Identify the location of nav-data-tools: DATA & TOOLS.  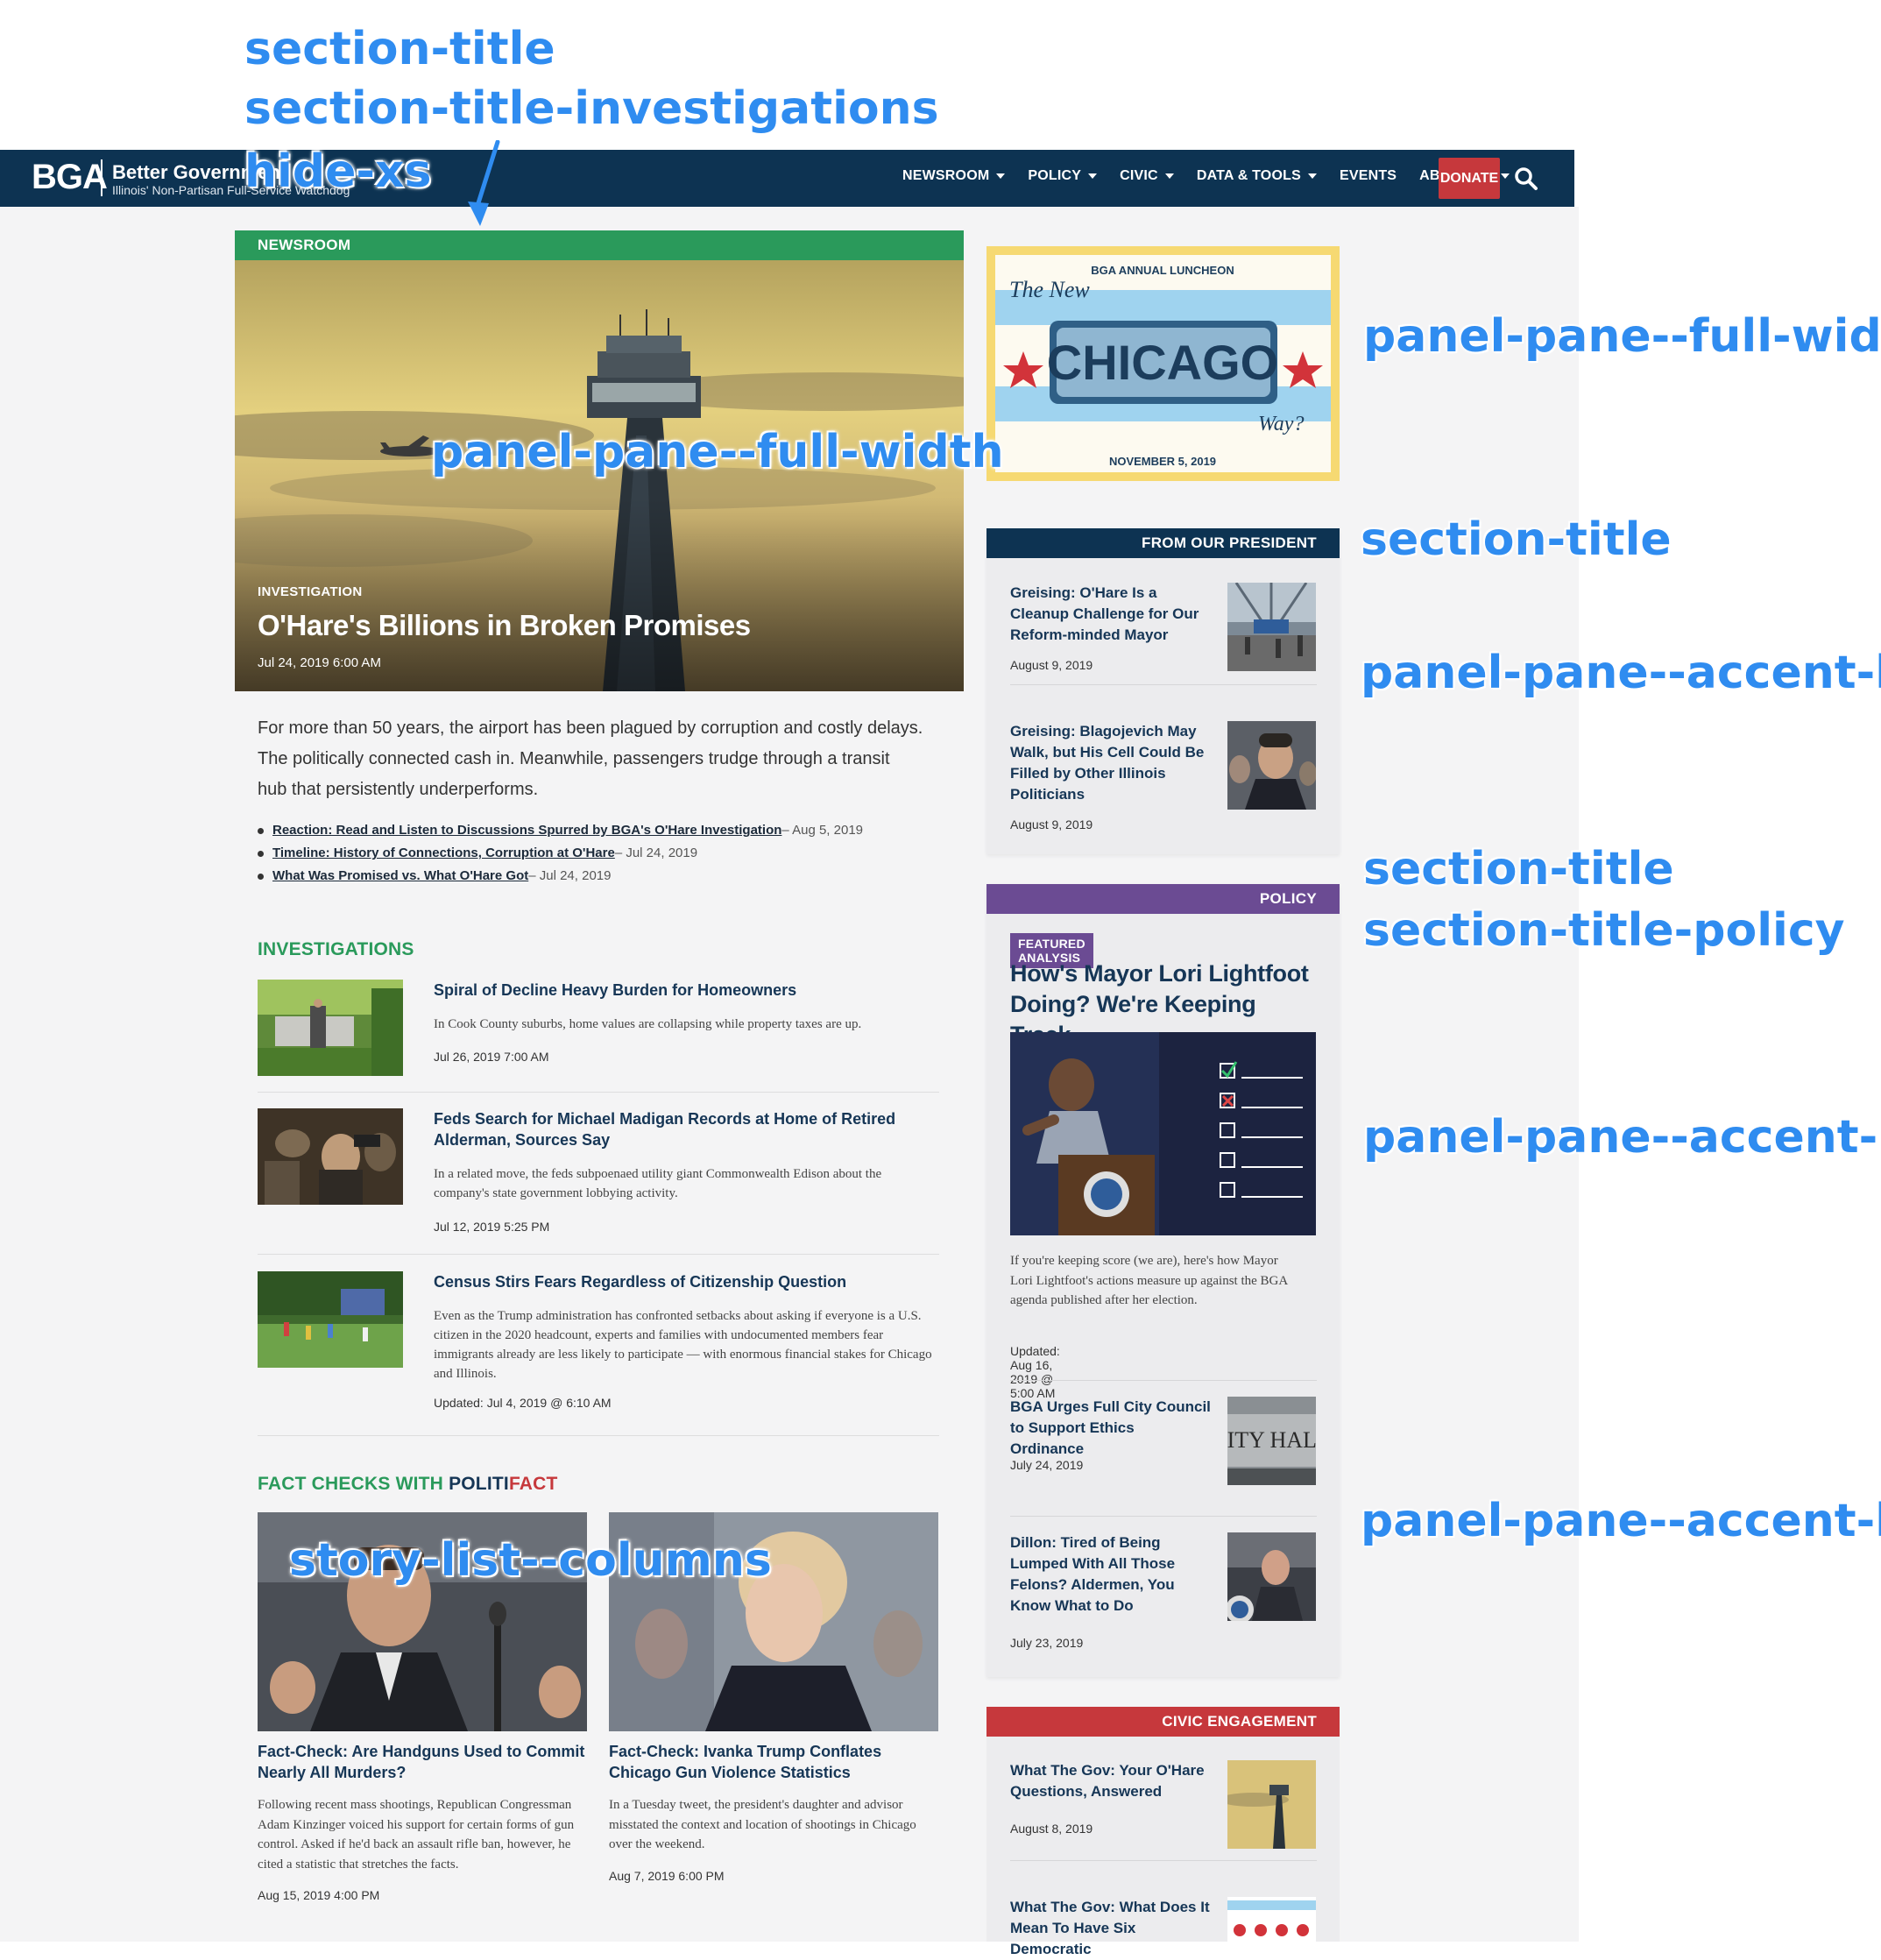
(1257, 176).